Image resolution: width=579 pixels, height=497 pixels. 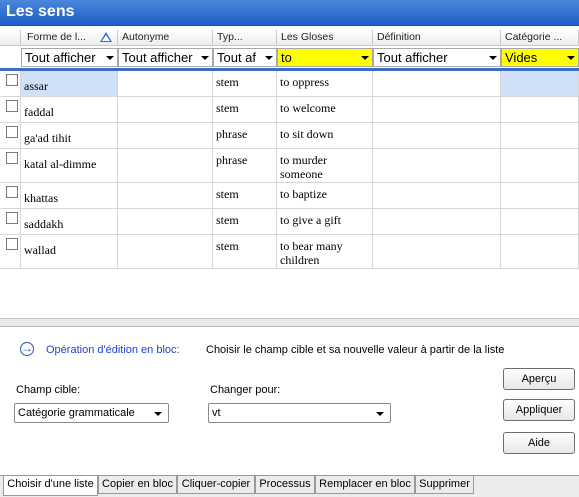 I want to click on change-to-label: Changer pour:, so click(x=245, y=390).